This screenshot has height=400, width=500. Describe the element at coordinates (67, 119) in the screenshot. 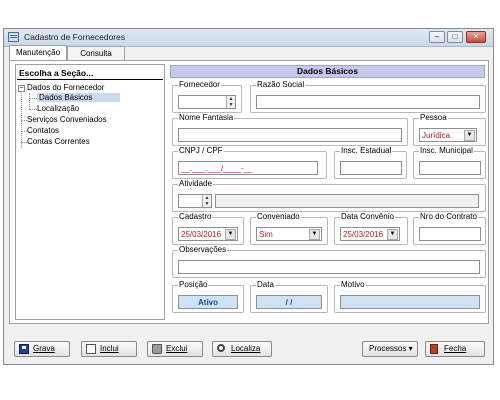

I see `tree-item-servicos-conveniados: Serviços Conveniados` at that location.